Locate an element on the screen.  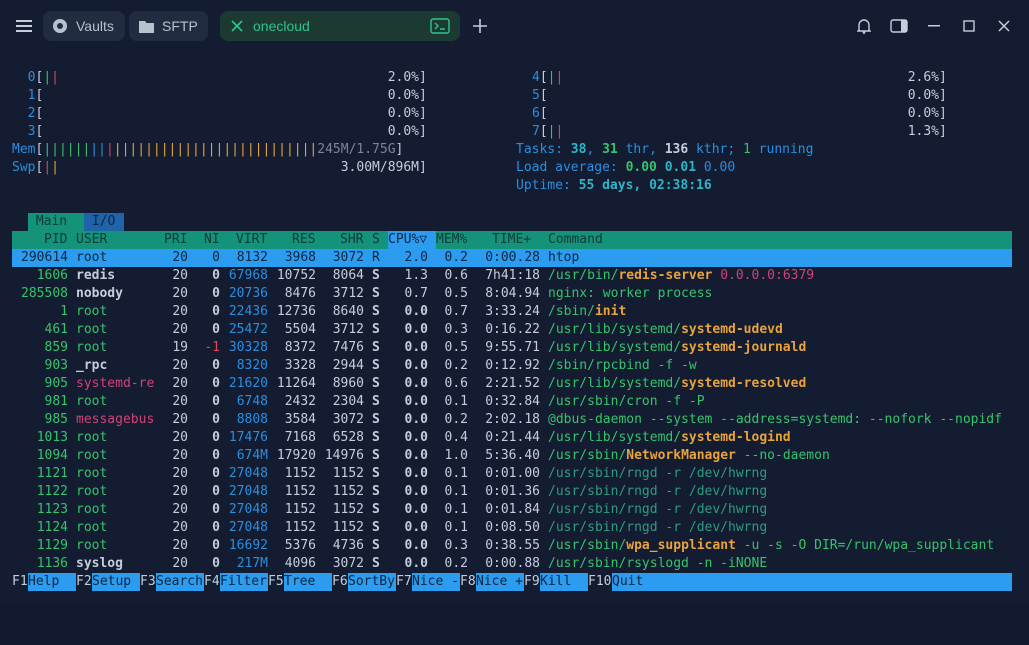
fkey-label: Nice + is located at coordinates (500, 582).